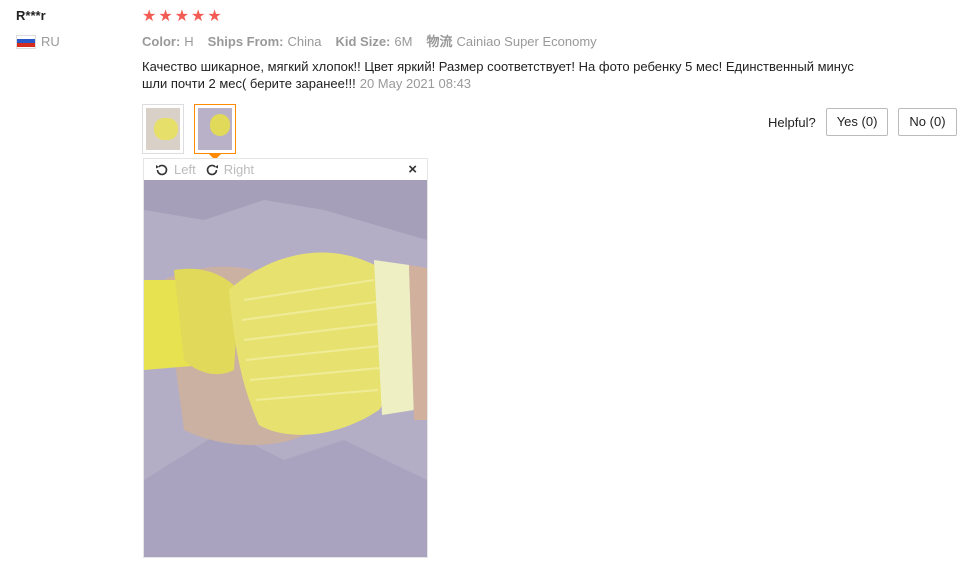  Describe the element at coordinates (239, 169) in the screenshot. I see `rotate-right-label: Right` at that location.